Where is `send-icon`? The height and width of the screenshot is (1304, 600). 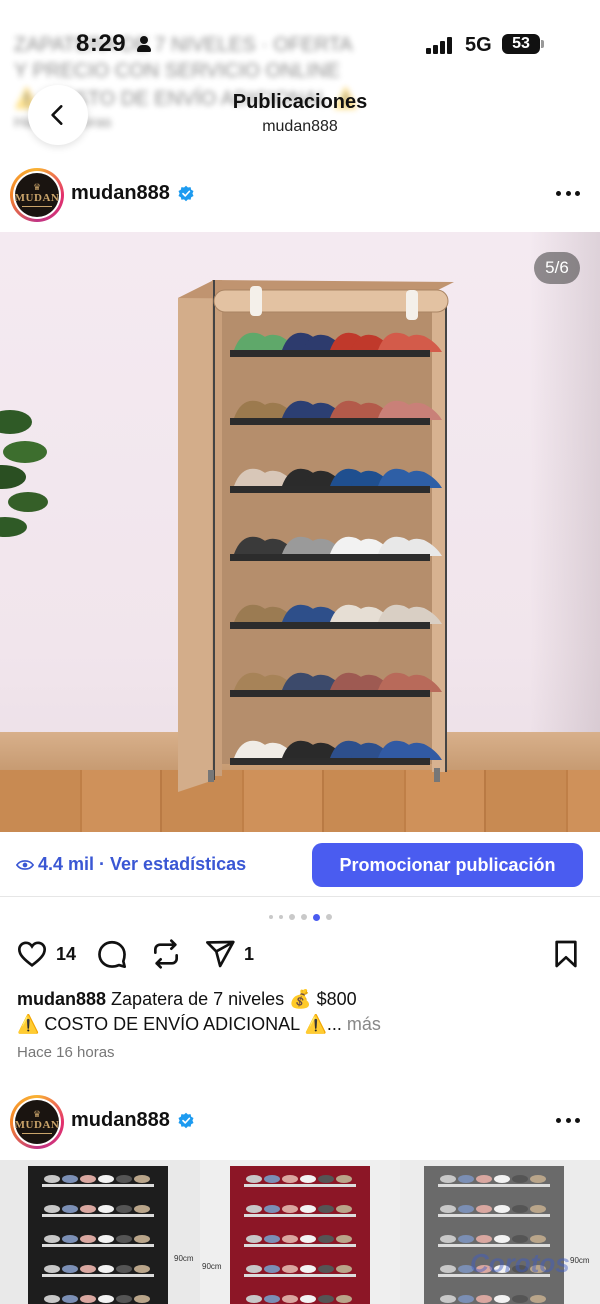 send-icon is located at coordinates (220, 954).